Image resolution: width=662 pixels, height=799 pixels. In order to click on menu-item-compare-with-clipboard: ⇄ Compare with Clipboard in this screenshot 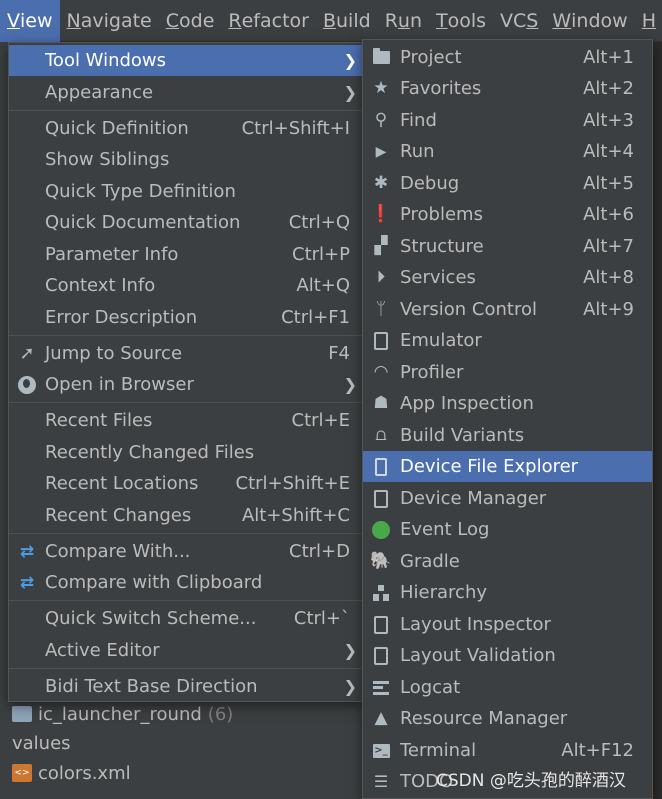, I will do `click(185, 582)`.